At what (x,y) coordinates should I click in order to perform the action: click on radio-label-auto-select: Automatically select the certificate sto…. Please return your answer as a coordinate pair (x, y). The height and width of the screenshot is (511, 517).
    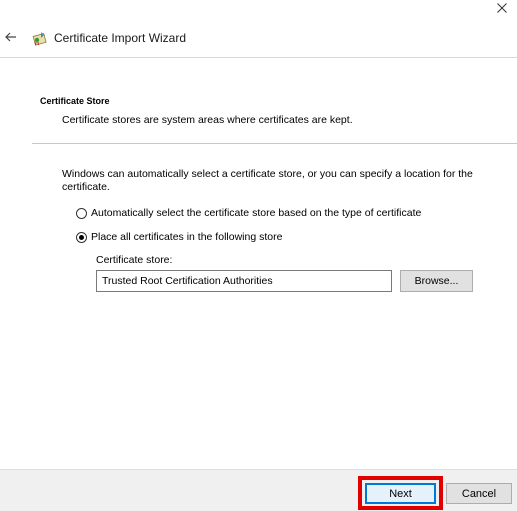
    Looking at the image, I should click on (256, 213).